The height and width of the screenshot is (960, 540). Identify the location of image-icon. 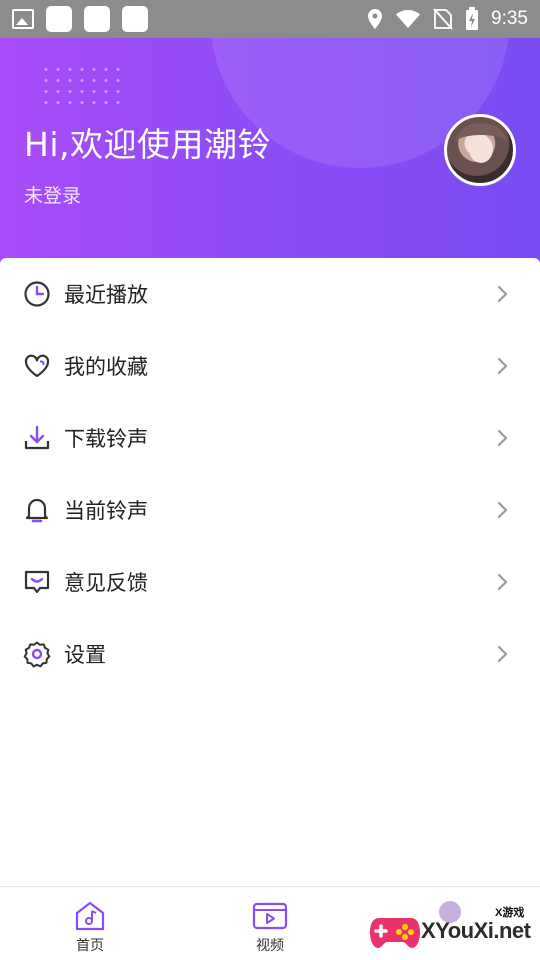
(23, 19).